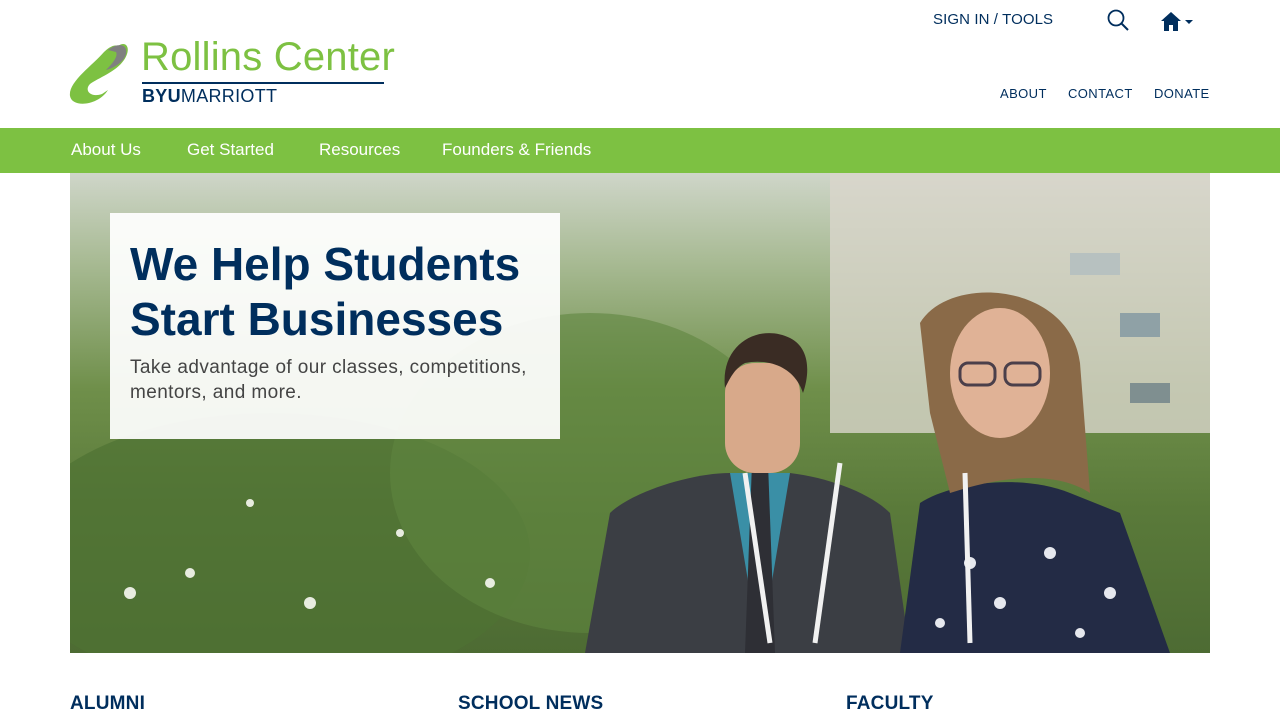  Describe the element at coordinates (359, 150) in the screenshot. I see `nav-item-resources: Resources` at that location.